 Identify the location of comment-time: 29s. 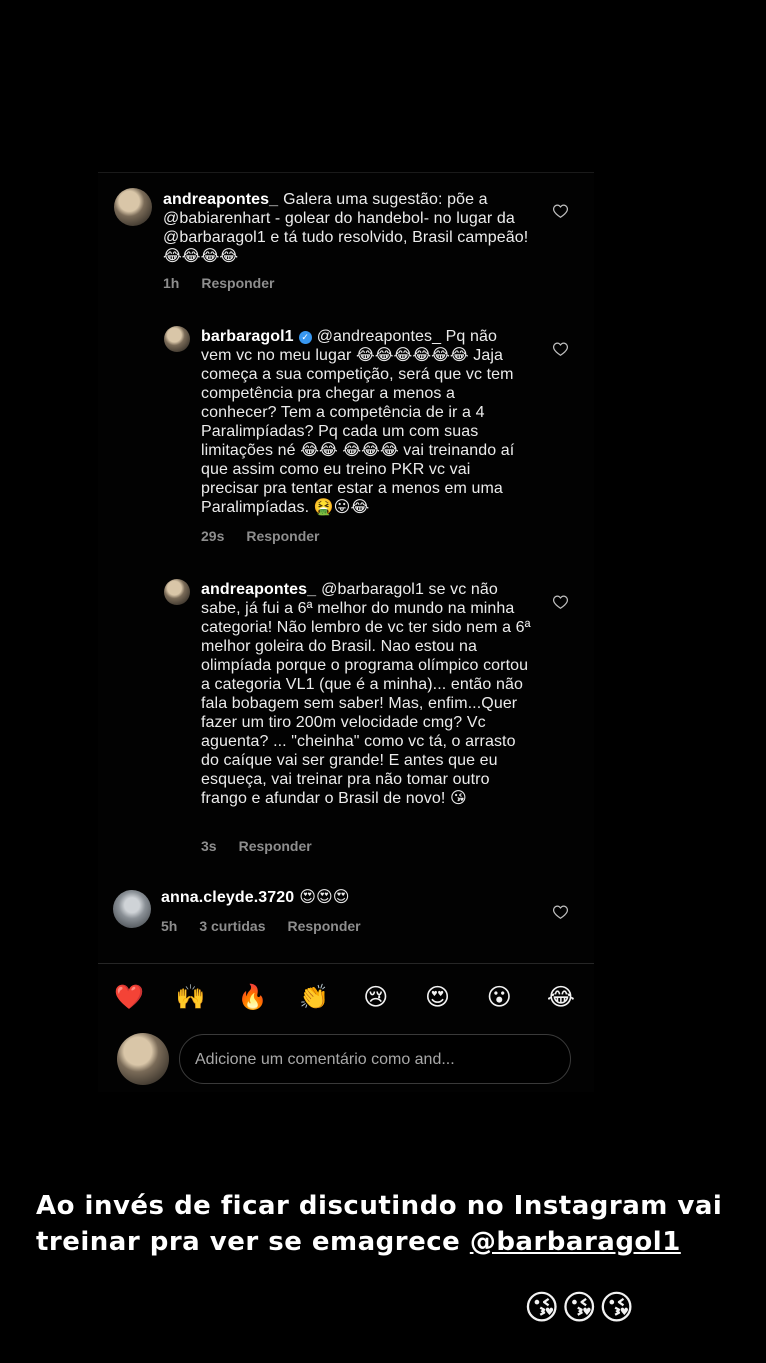
(213, 536).